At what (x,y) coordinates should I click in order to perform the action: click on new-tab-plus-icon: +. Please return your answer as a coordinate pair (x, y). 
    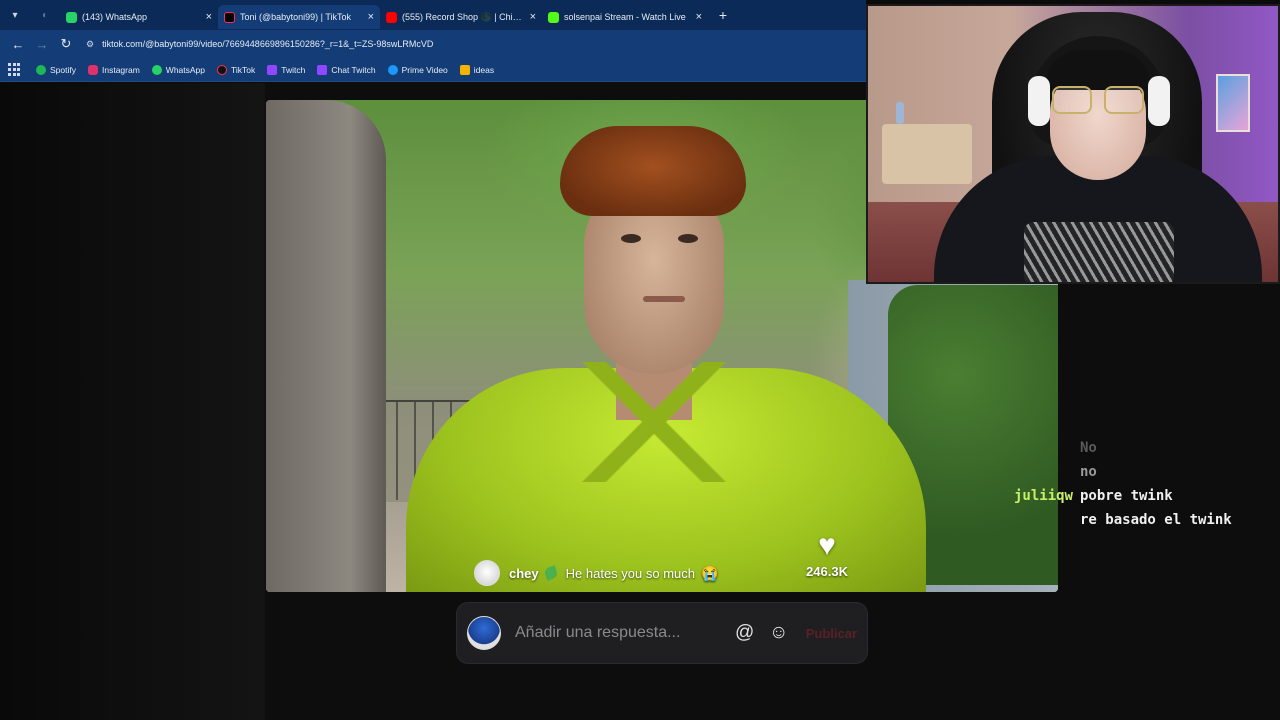
    Looking at the image, I should click on (723, 15).